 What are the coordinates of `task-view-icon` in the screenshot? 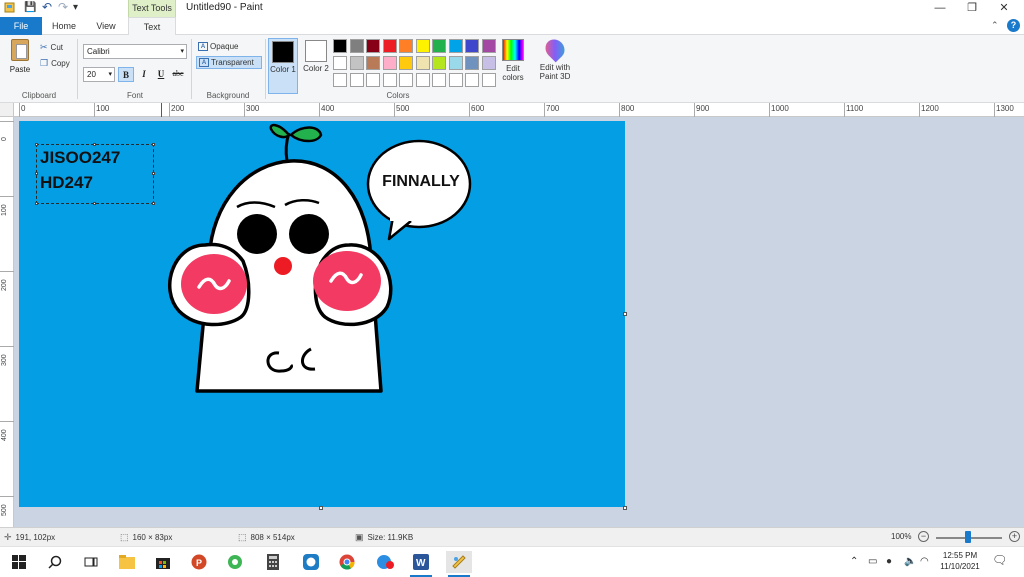 It's located at (91, 562).